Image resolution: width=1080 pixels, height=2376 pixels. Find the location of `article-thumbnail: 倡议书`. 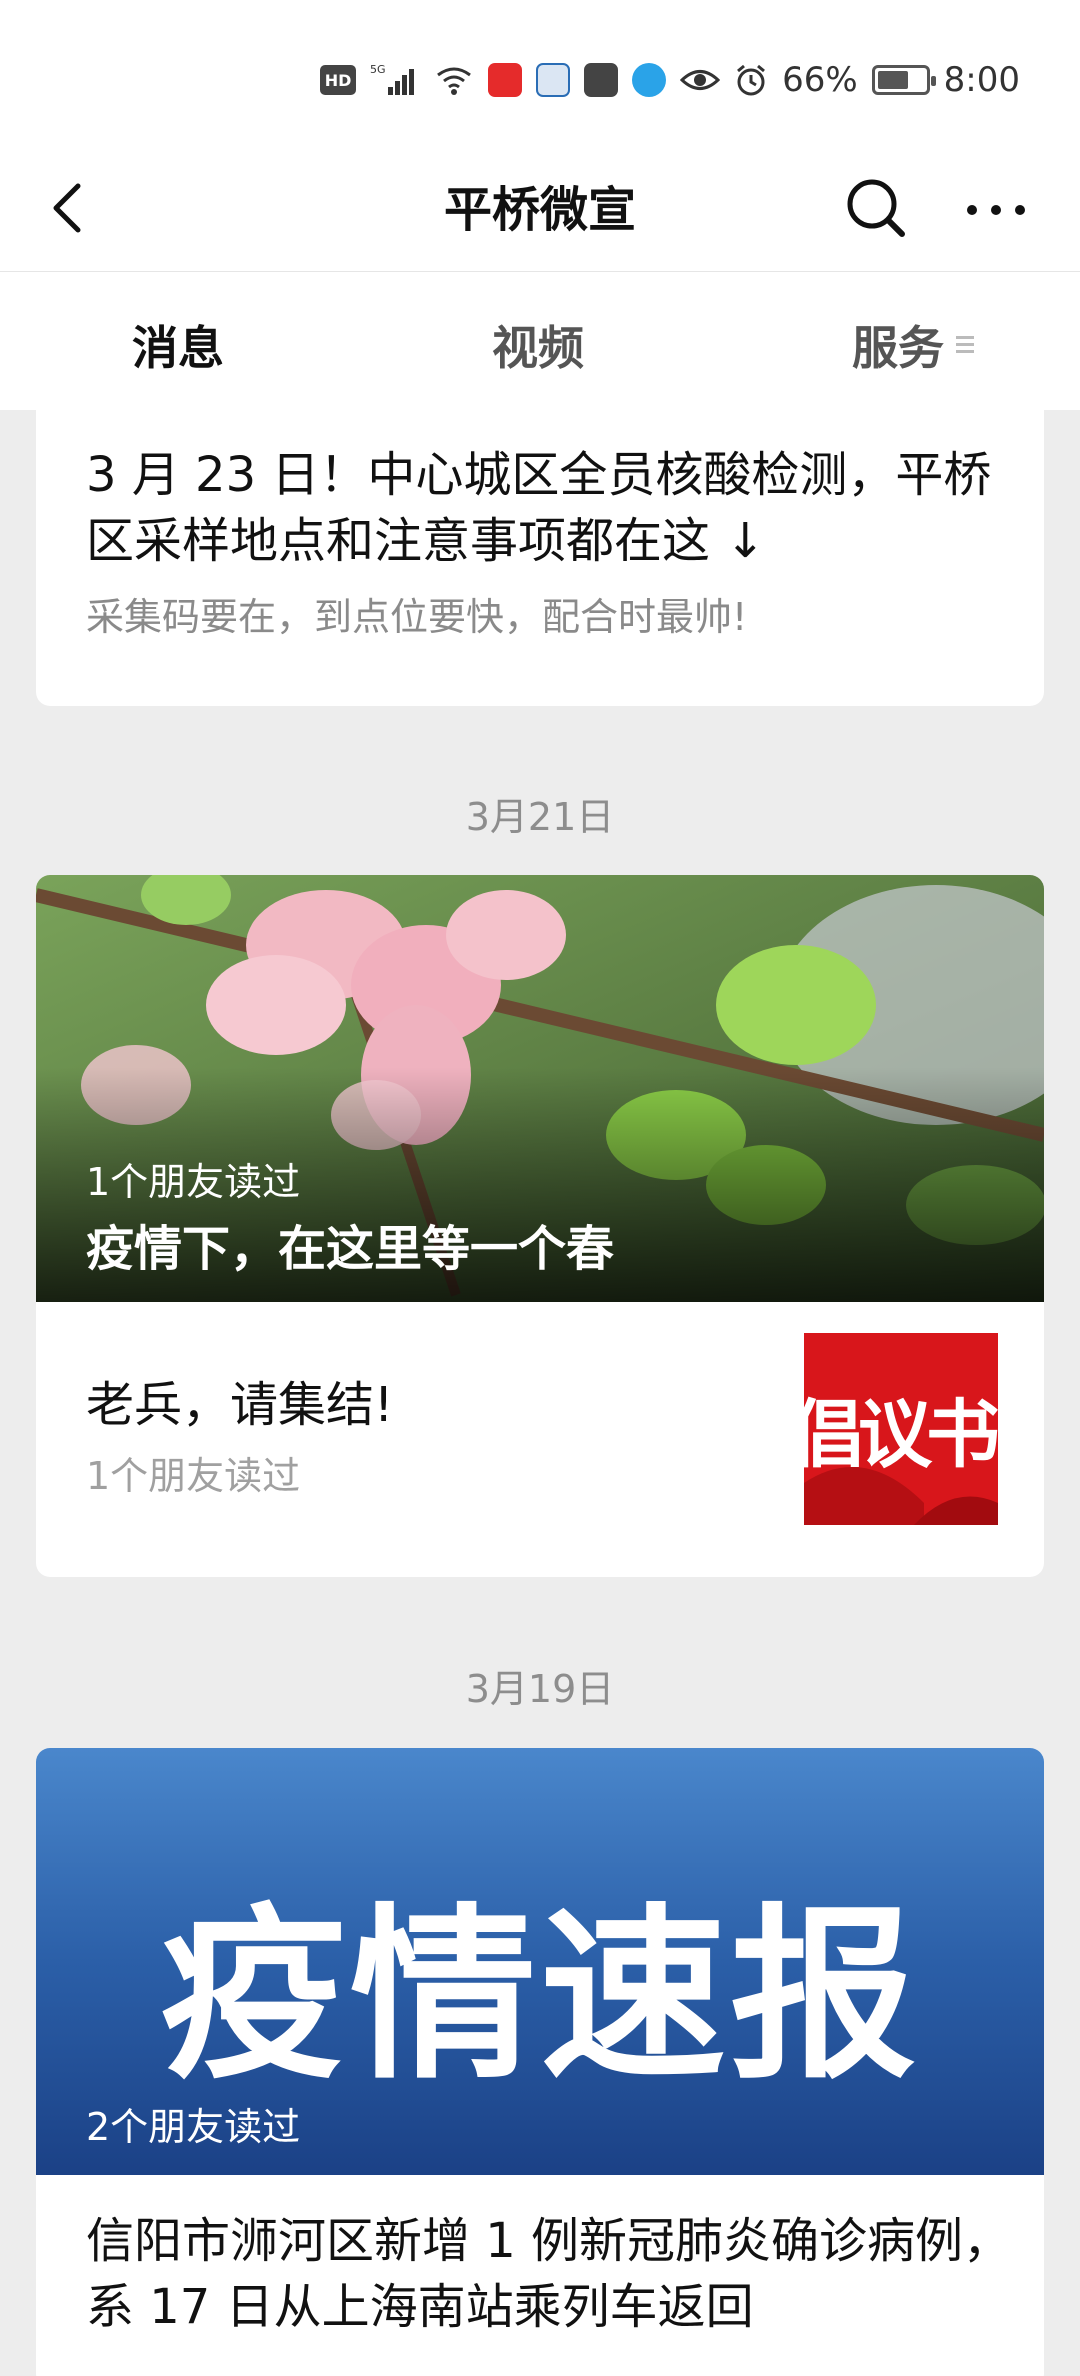

article-thumbnail: 倡议书 is located at coordinates (901, 1429).